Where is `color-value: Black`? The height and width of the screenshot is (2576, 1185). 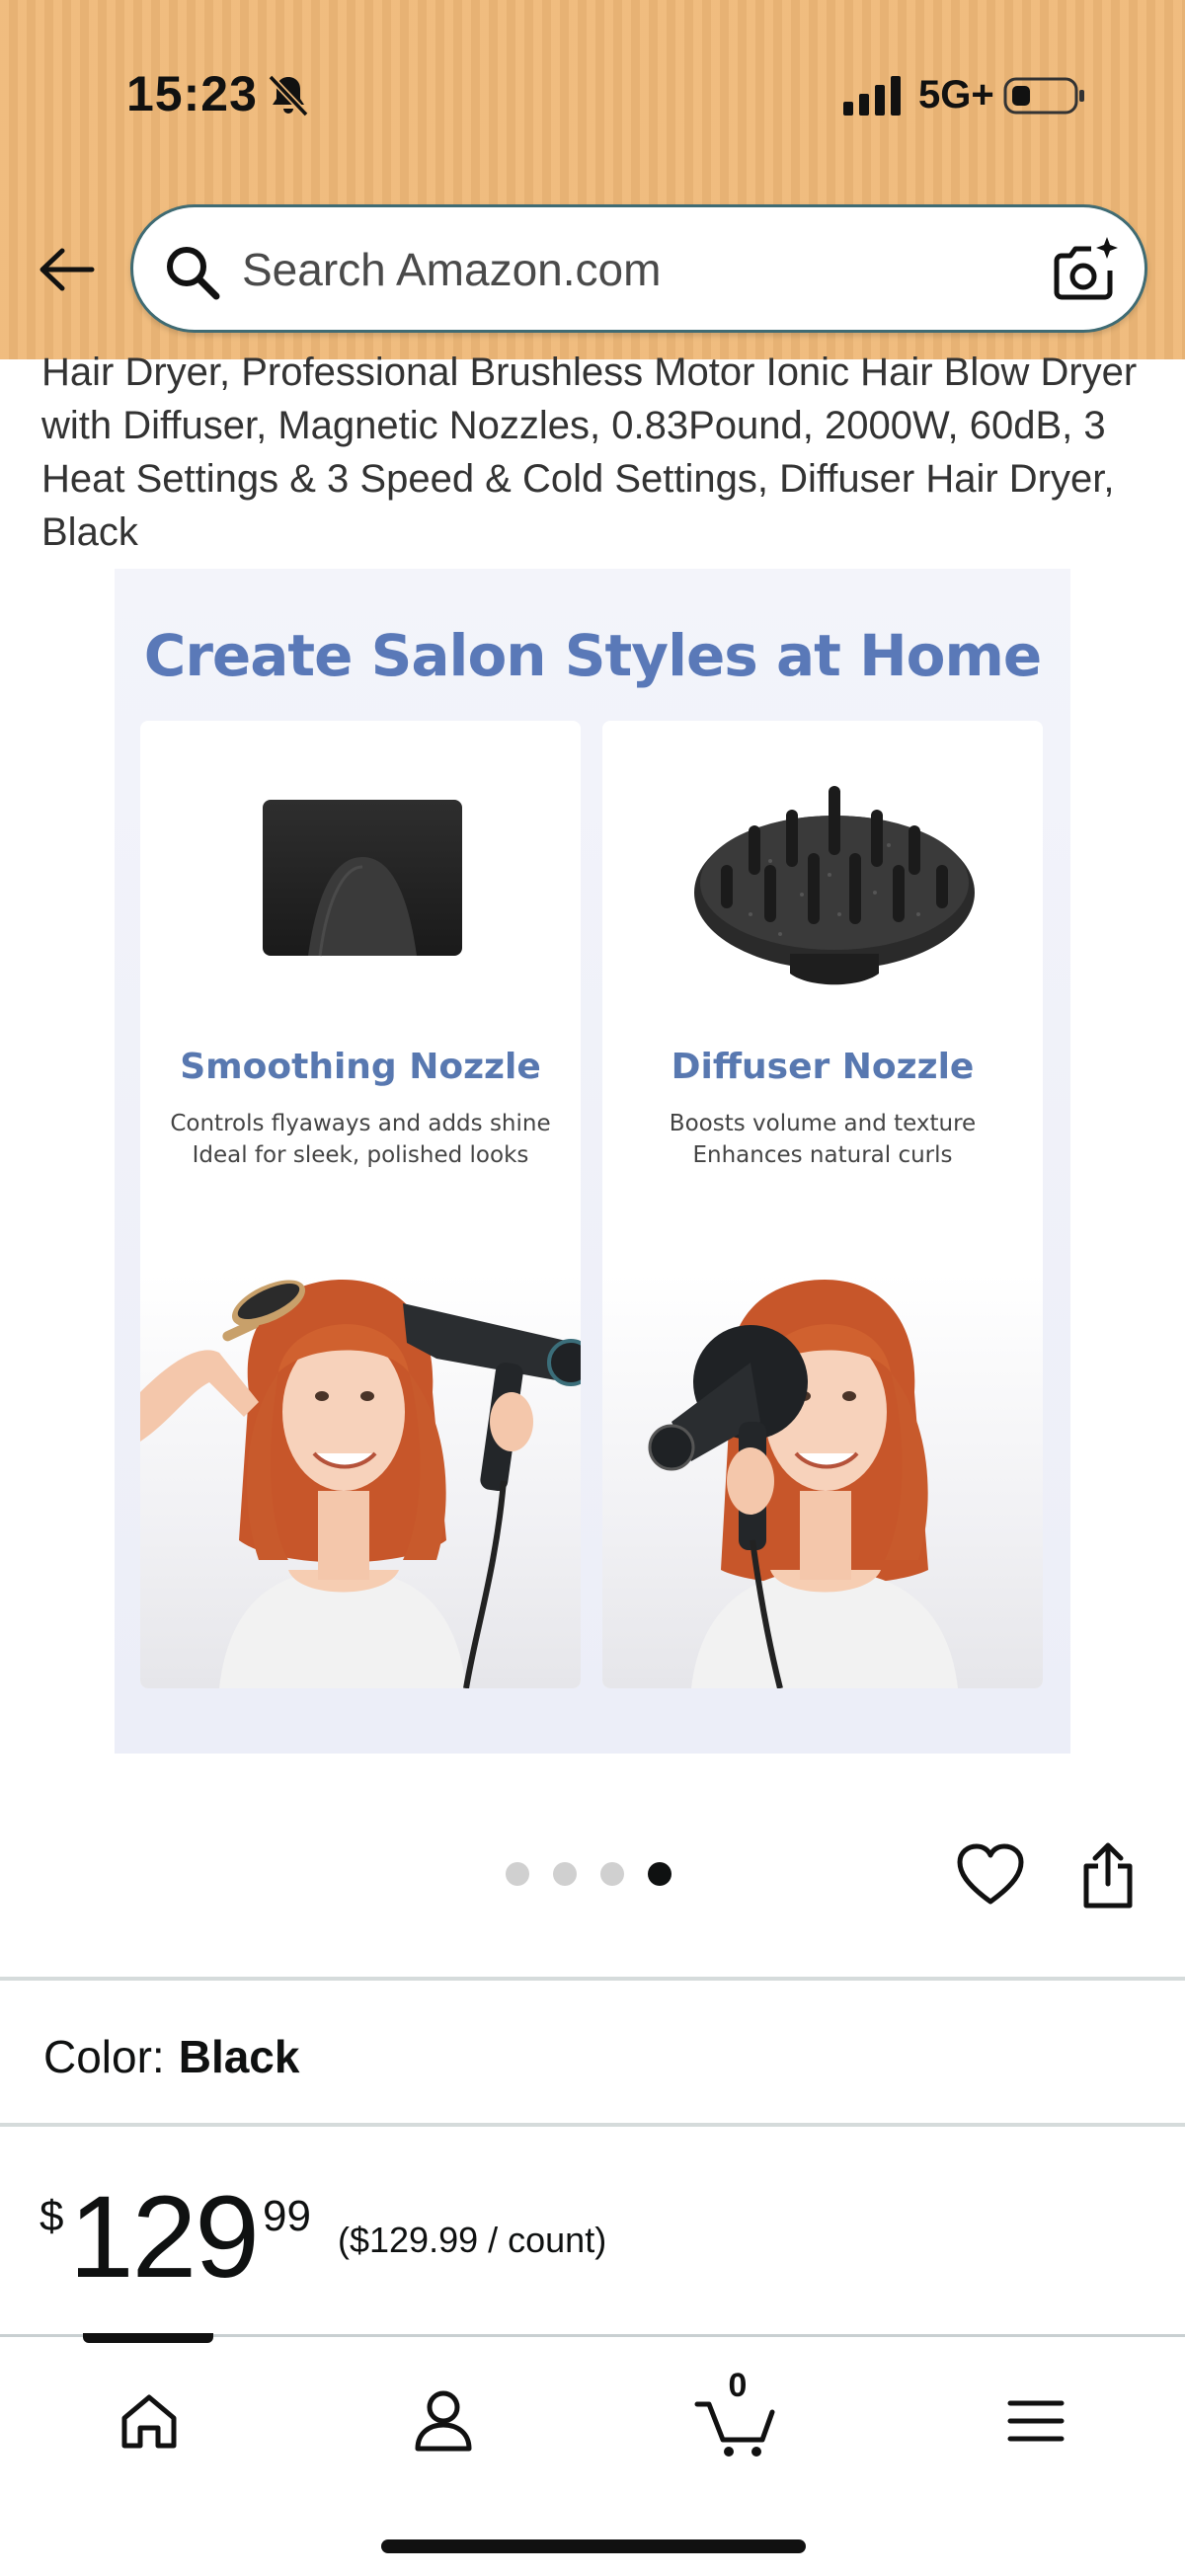 color-value: Black is located at coordinates (239, 2056).